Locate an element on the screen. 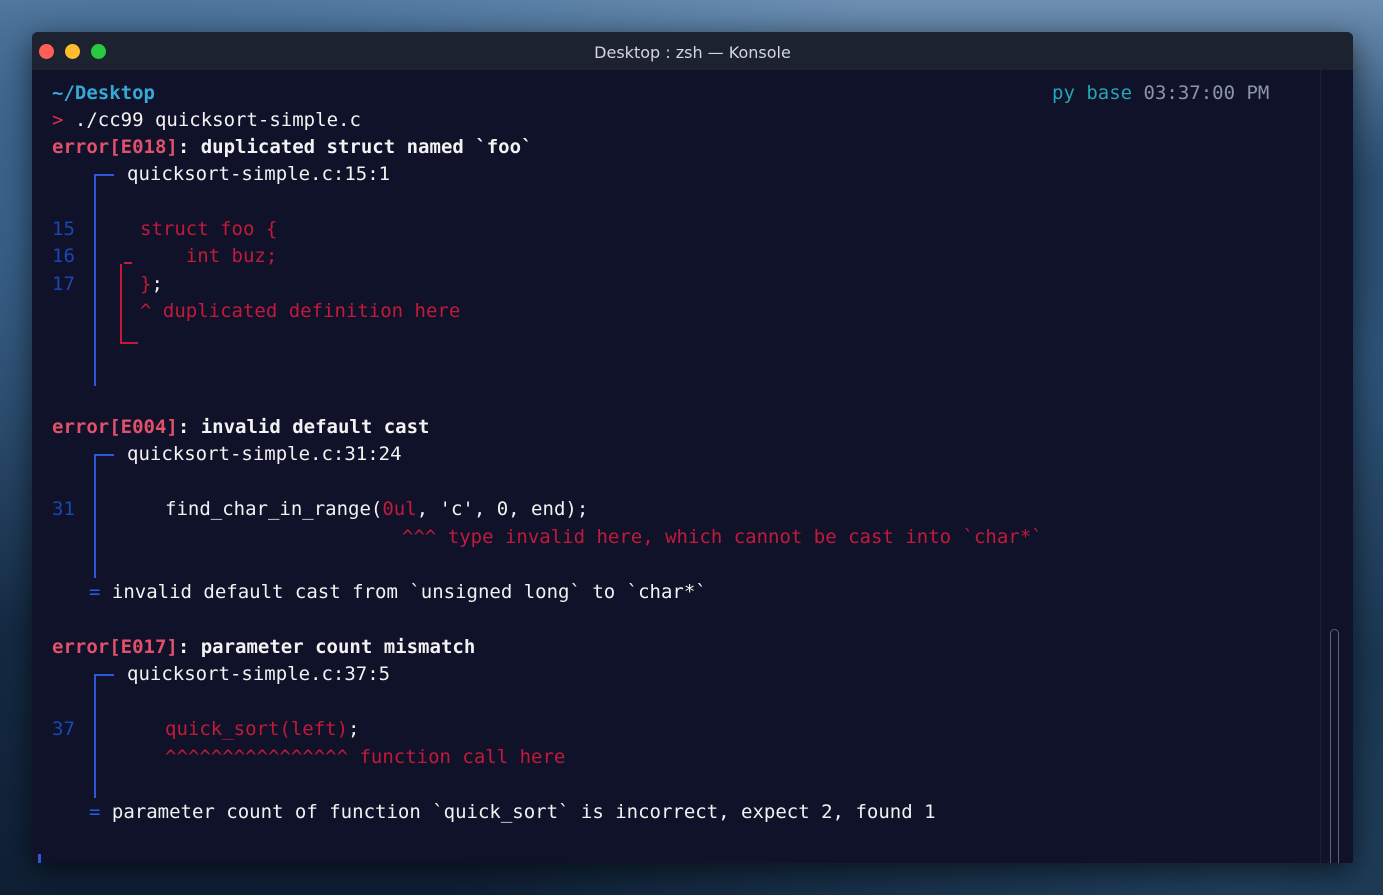 This screenshot has height=895, width=1383. span-bracket-top is located at coordinates (128, 263).